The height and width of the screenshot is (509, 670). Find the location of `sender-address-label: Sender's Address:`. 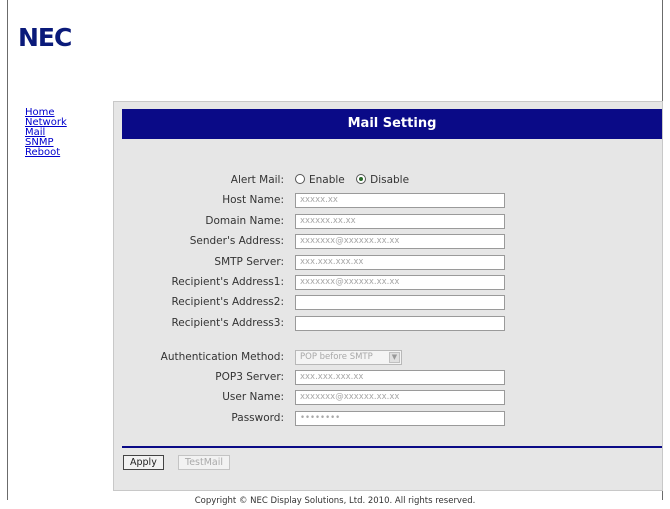

sender-address-label: Sender's Address: is located at coordinates (236, 241).